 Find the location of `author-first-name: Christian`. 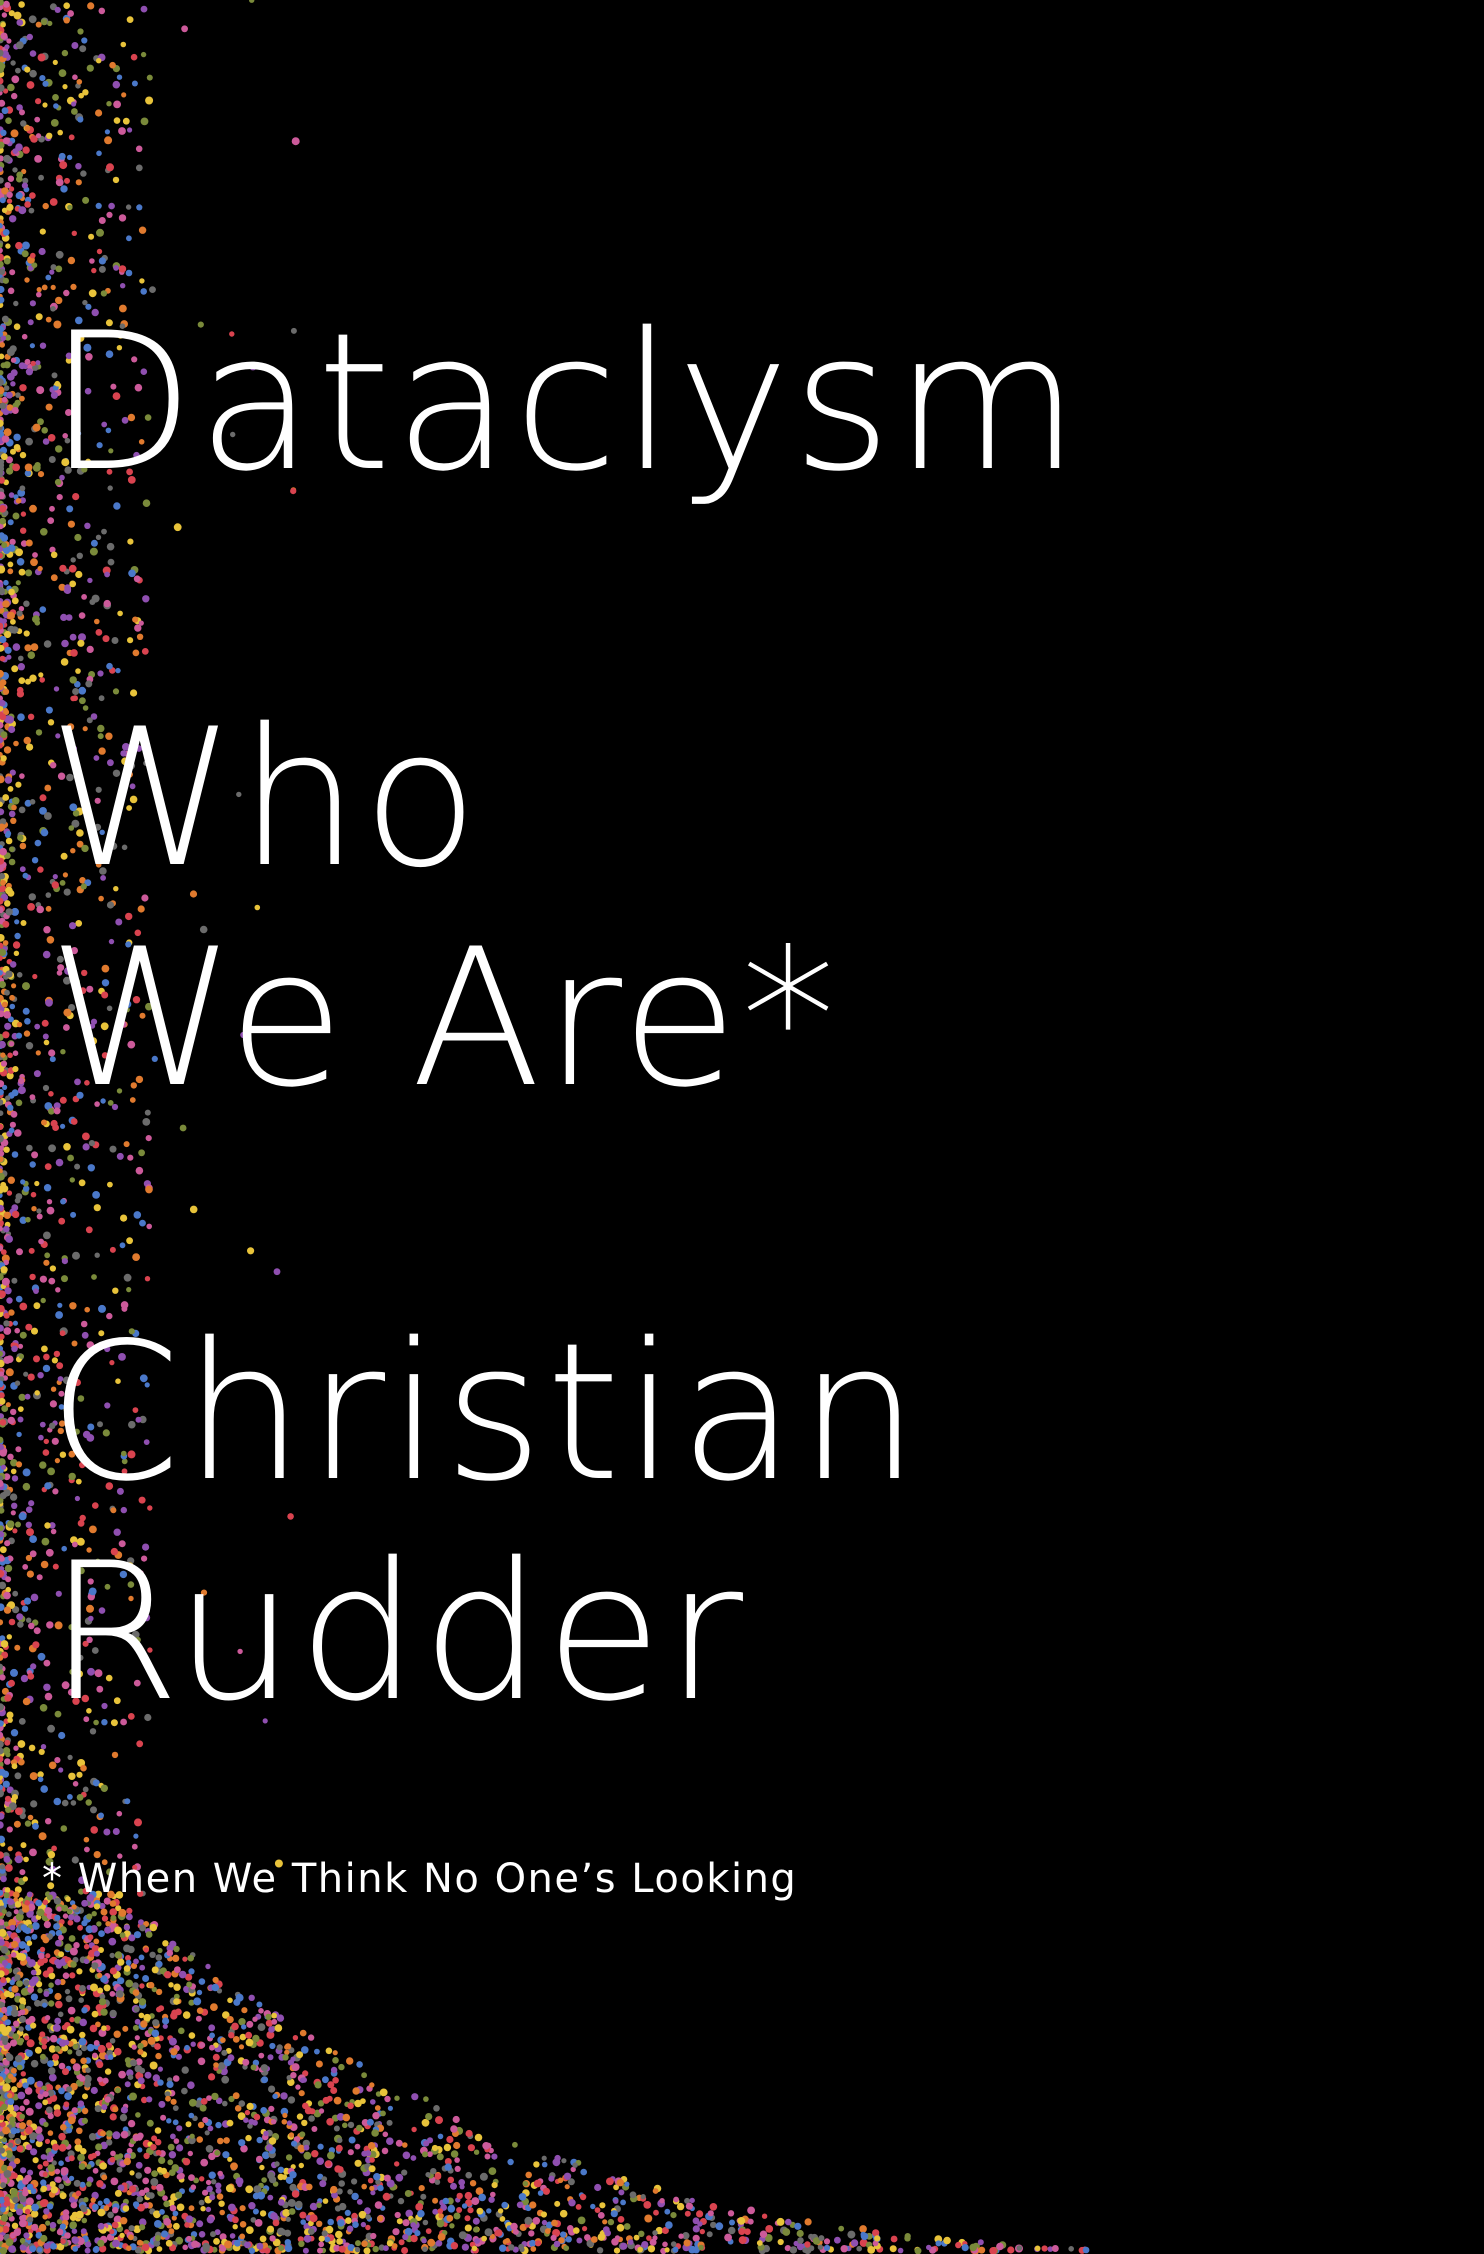

author-first-name: Christian is located at coordinates (485, 1412).